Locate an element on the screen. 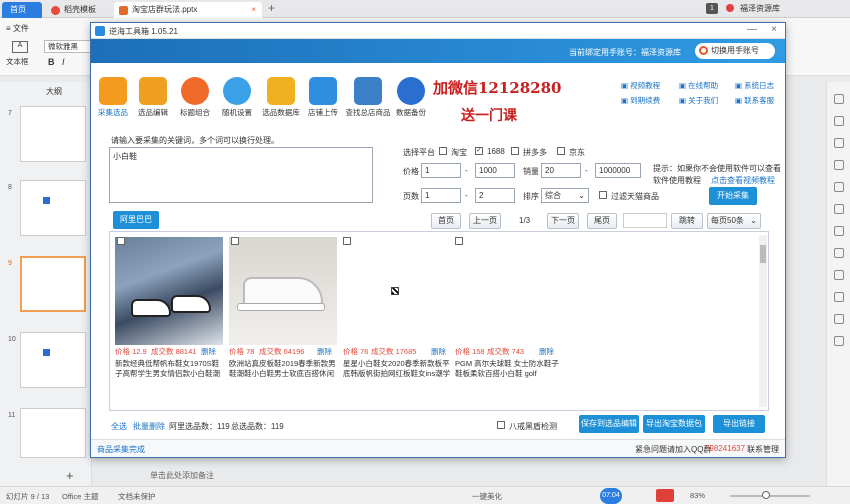  save-to-edit-button: 保存到选品编辑 is located at coordinates (609, 424).